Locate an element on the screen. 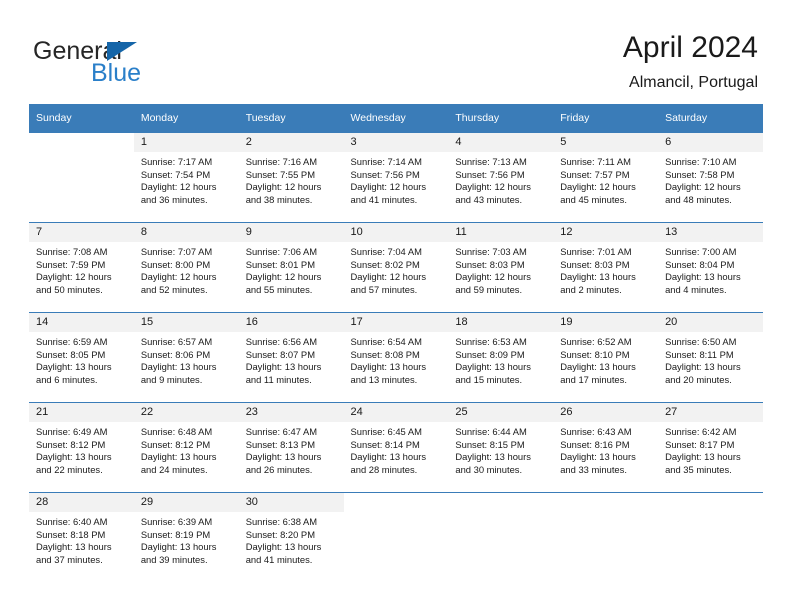 The width and height of the screenshot is (792, 612). day-number: 28 is located at coordinates (81, 502).